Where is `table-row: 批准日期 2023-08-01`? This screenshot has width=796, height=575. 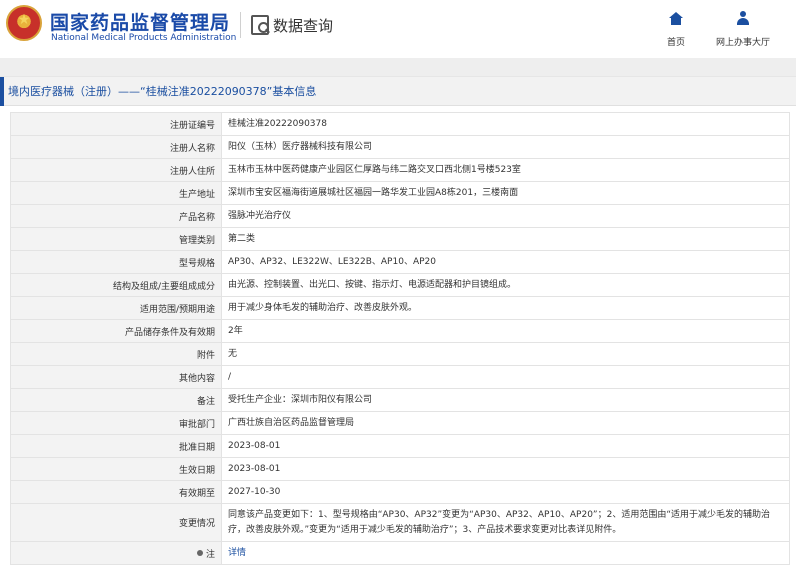 table-row: 批准日期 2023-08-01 is located at coordinates (400, 446).